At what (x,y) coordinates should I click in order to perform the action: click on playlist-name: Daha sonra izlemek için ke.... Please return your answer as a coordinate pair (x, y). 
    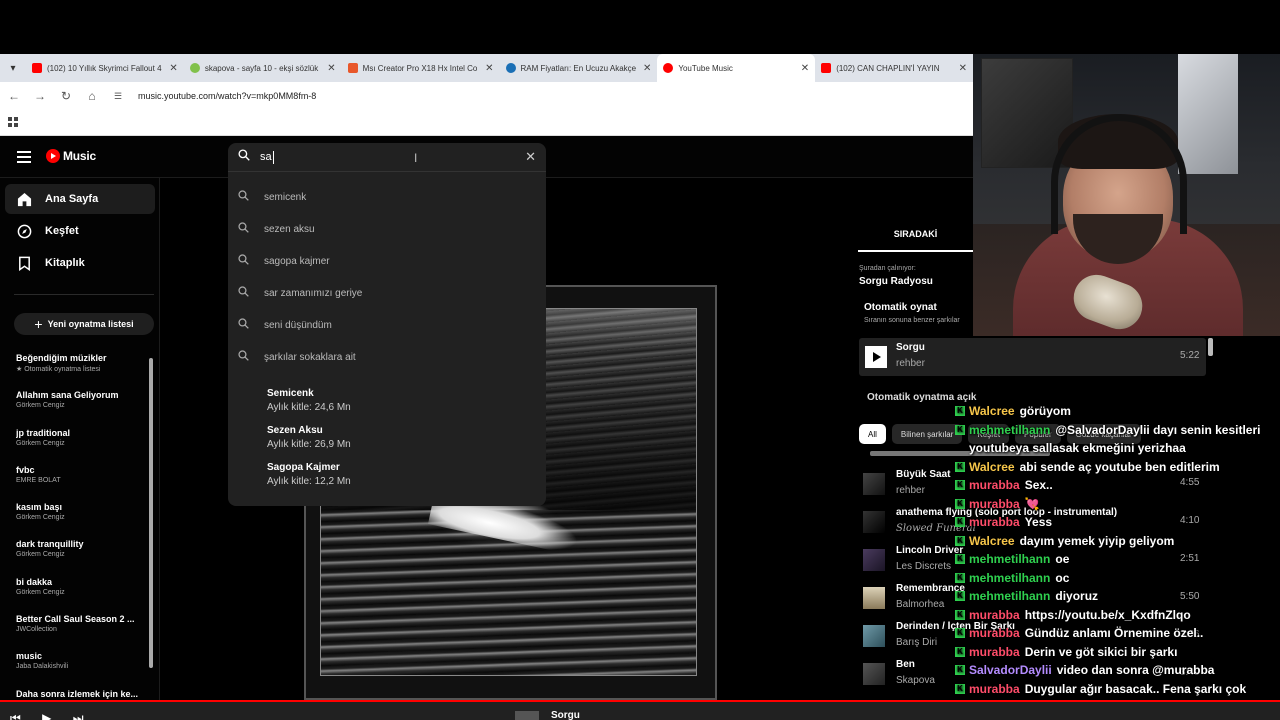
    Looking at the image, I should click on (77, 693).